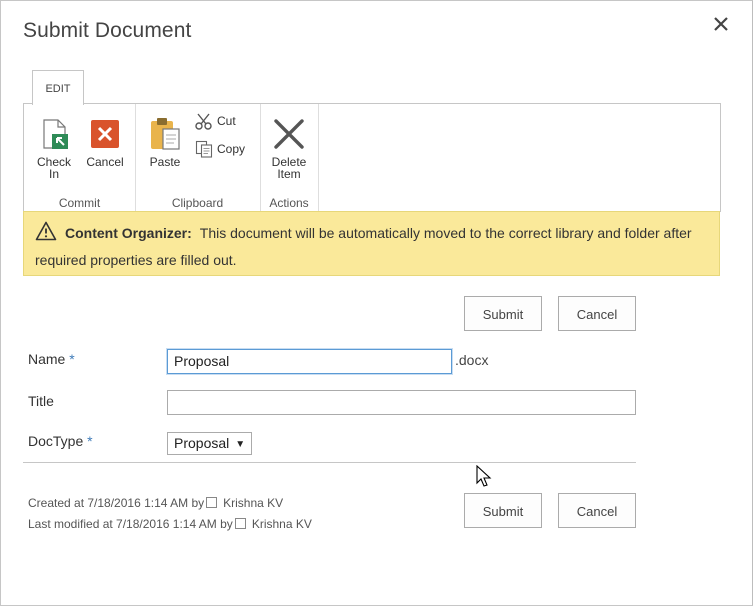 The image size is (753, 606). I want to click on copy-label: Copy, so click(231, 149).